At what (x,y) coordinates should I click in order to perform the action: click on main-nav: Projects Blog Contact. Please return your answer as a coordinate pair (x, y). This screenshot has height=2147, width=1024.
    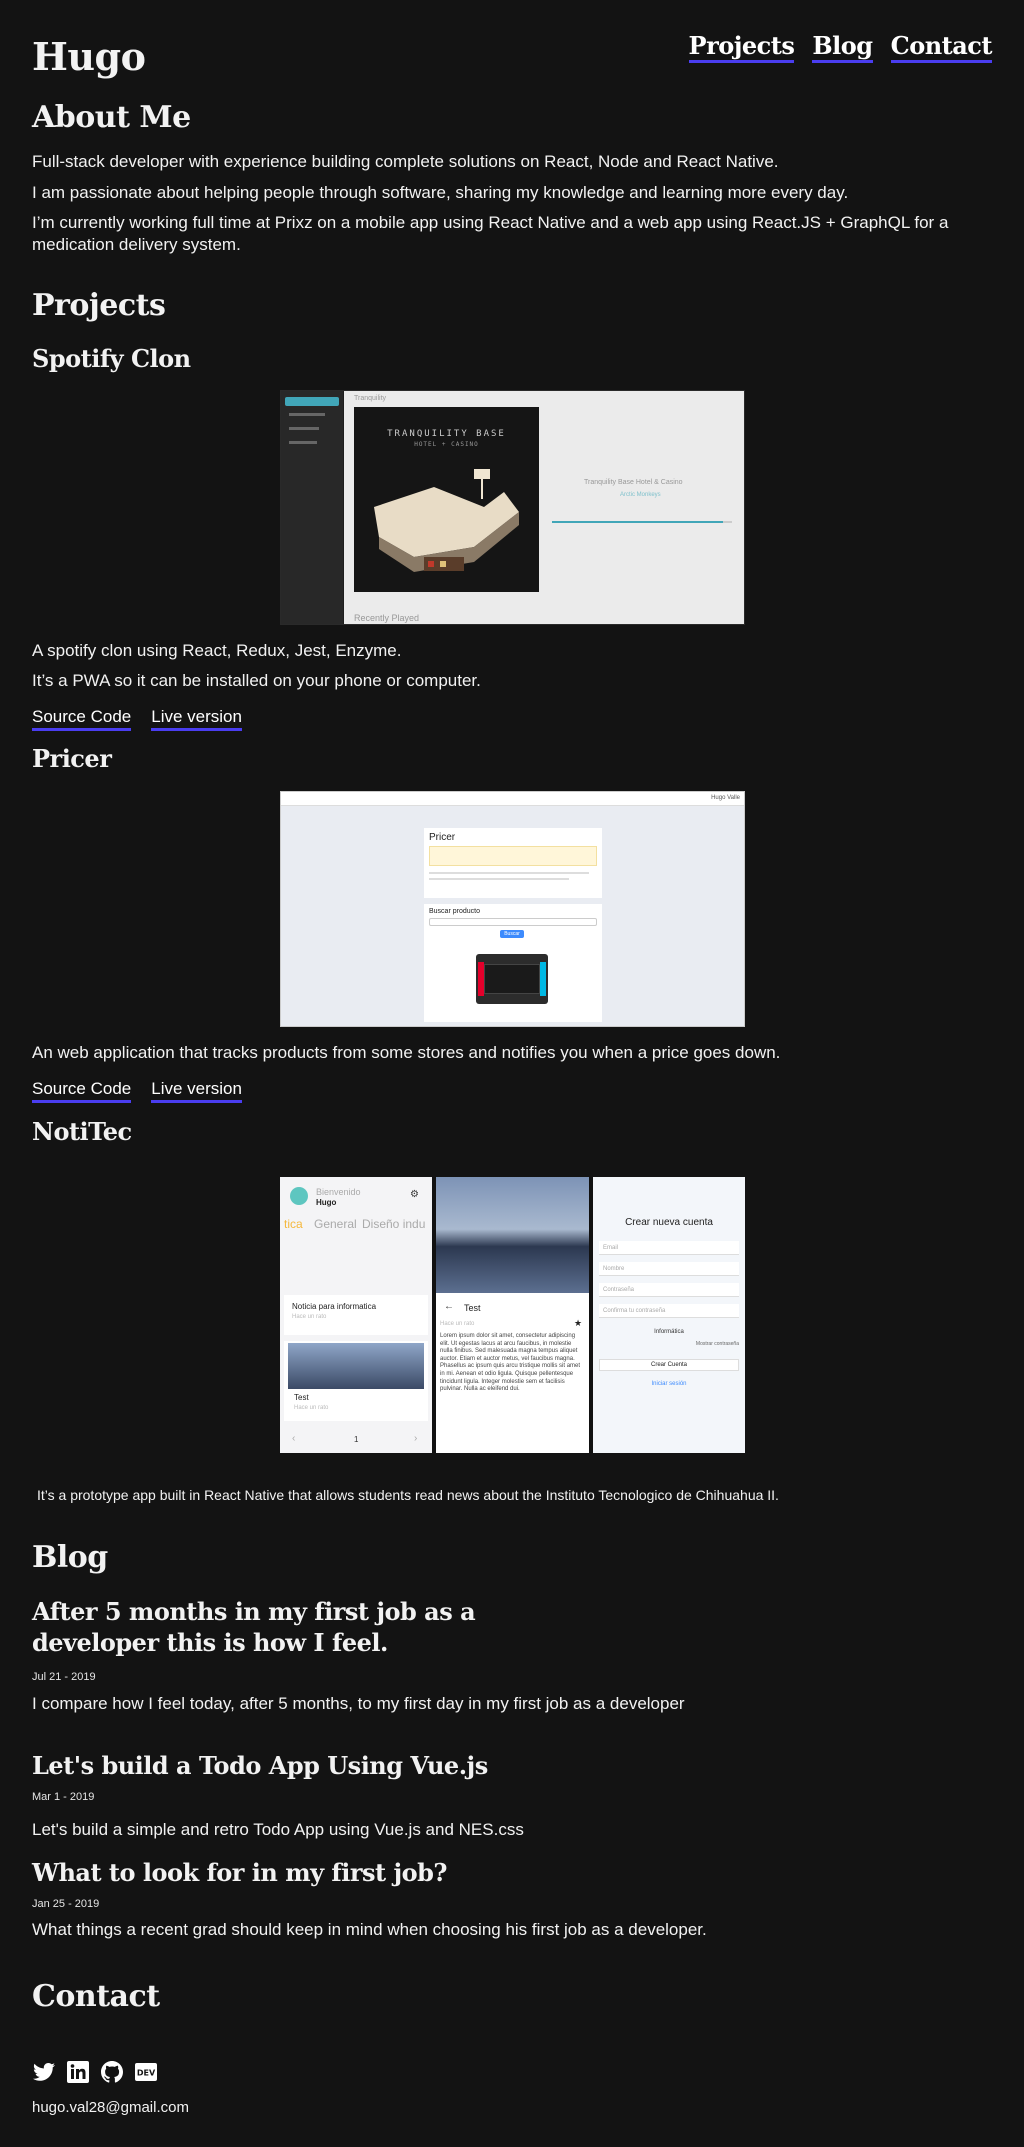
    Looking at the image, I should click on (840, 47).